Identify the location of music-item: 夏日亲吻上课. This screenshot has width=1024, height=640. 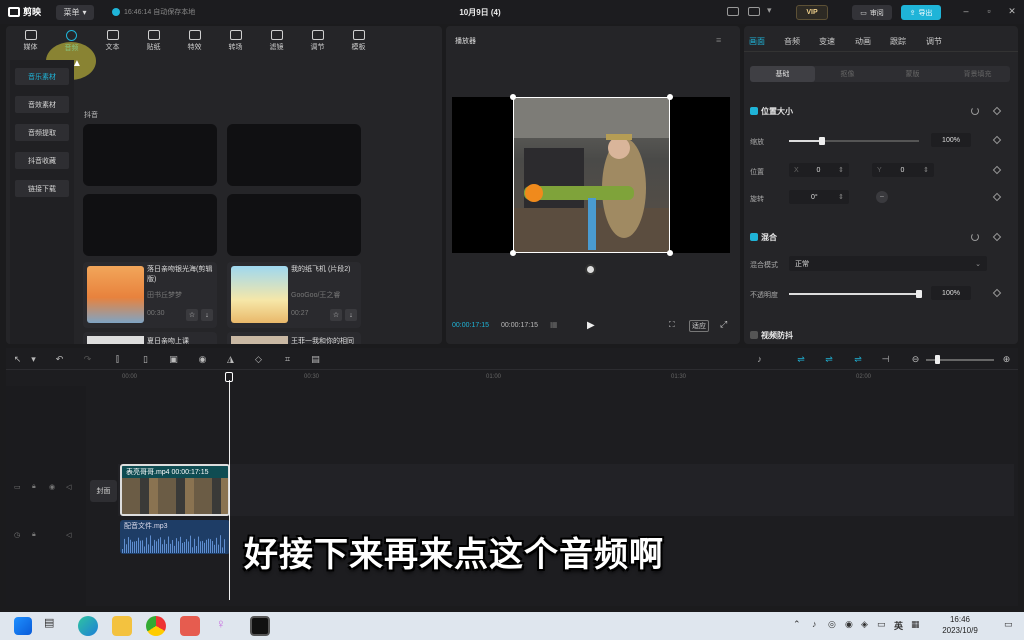
(150, 338).